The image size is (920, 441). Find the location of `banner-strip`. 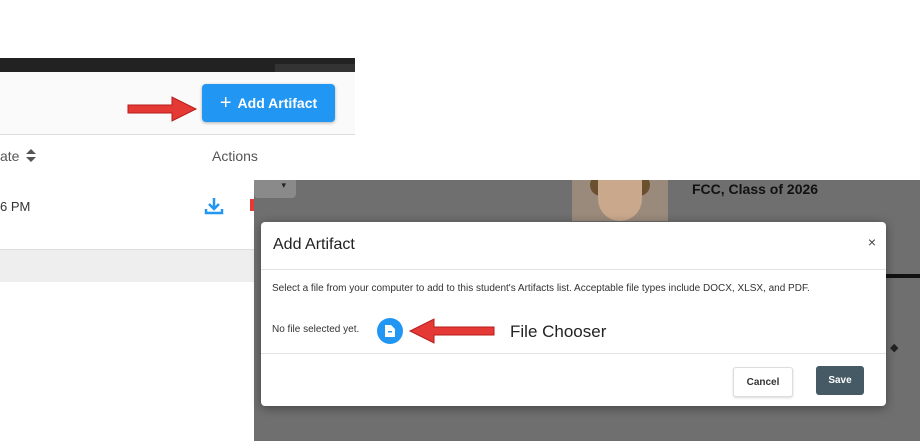

banner-strip is located at coordinates (177, 65).